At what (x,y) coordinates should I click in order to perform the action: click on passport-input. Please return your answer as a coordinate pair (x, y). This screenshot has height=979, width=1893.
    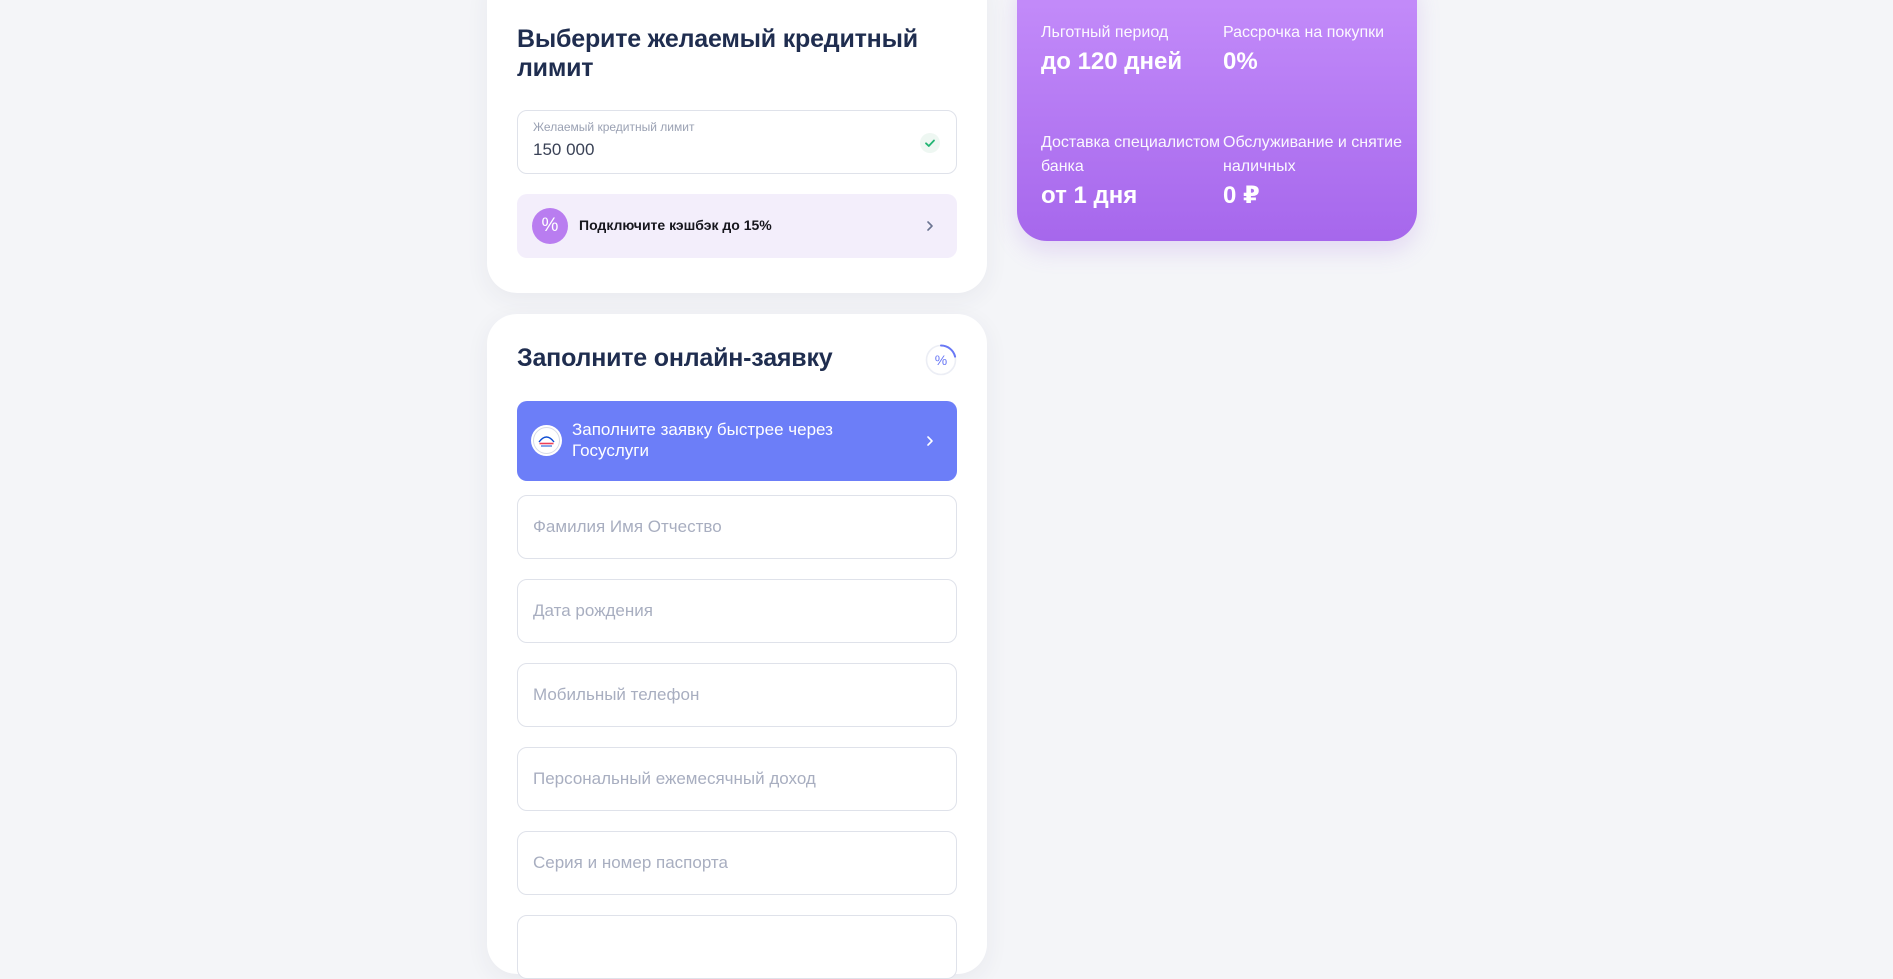
    Looking at the image, I should click on (737, 863).